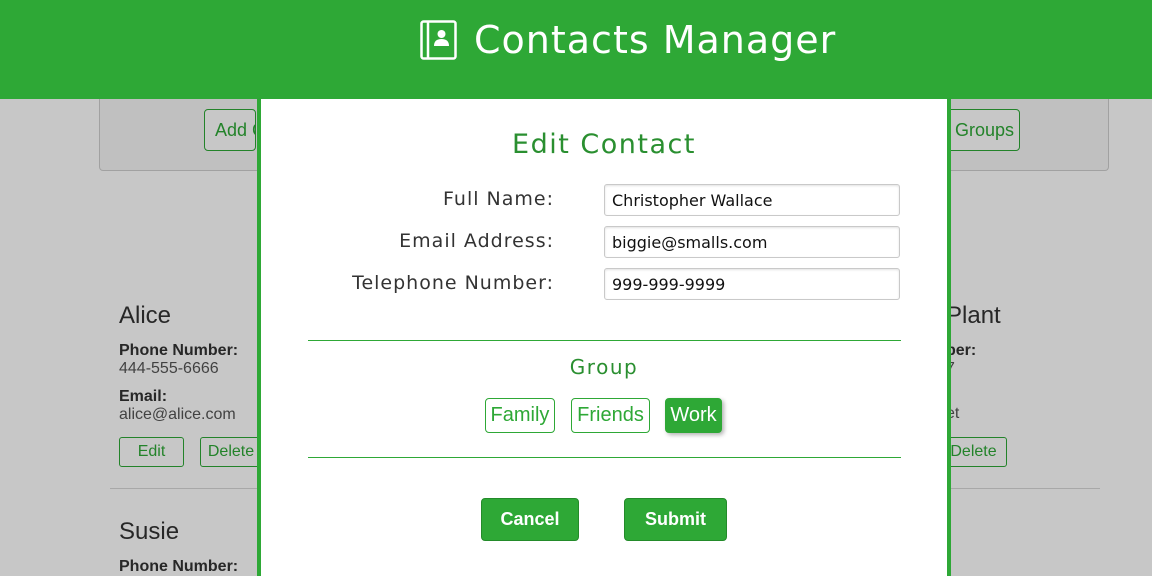  What do you see at coordinates (476, 241) in the screenshot?
I see `email-address-label: Email Address:` at bounding box center [476, 241].